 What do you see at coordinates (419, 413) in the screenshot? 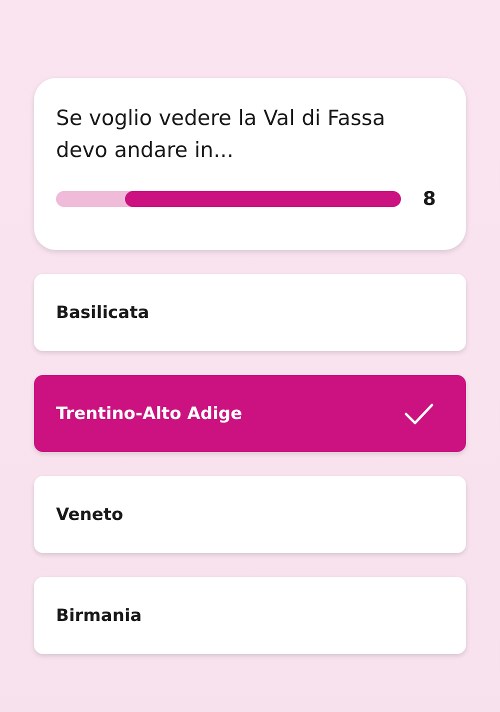
I see `check-icon` at bounding box center [419, 413].